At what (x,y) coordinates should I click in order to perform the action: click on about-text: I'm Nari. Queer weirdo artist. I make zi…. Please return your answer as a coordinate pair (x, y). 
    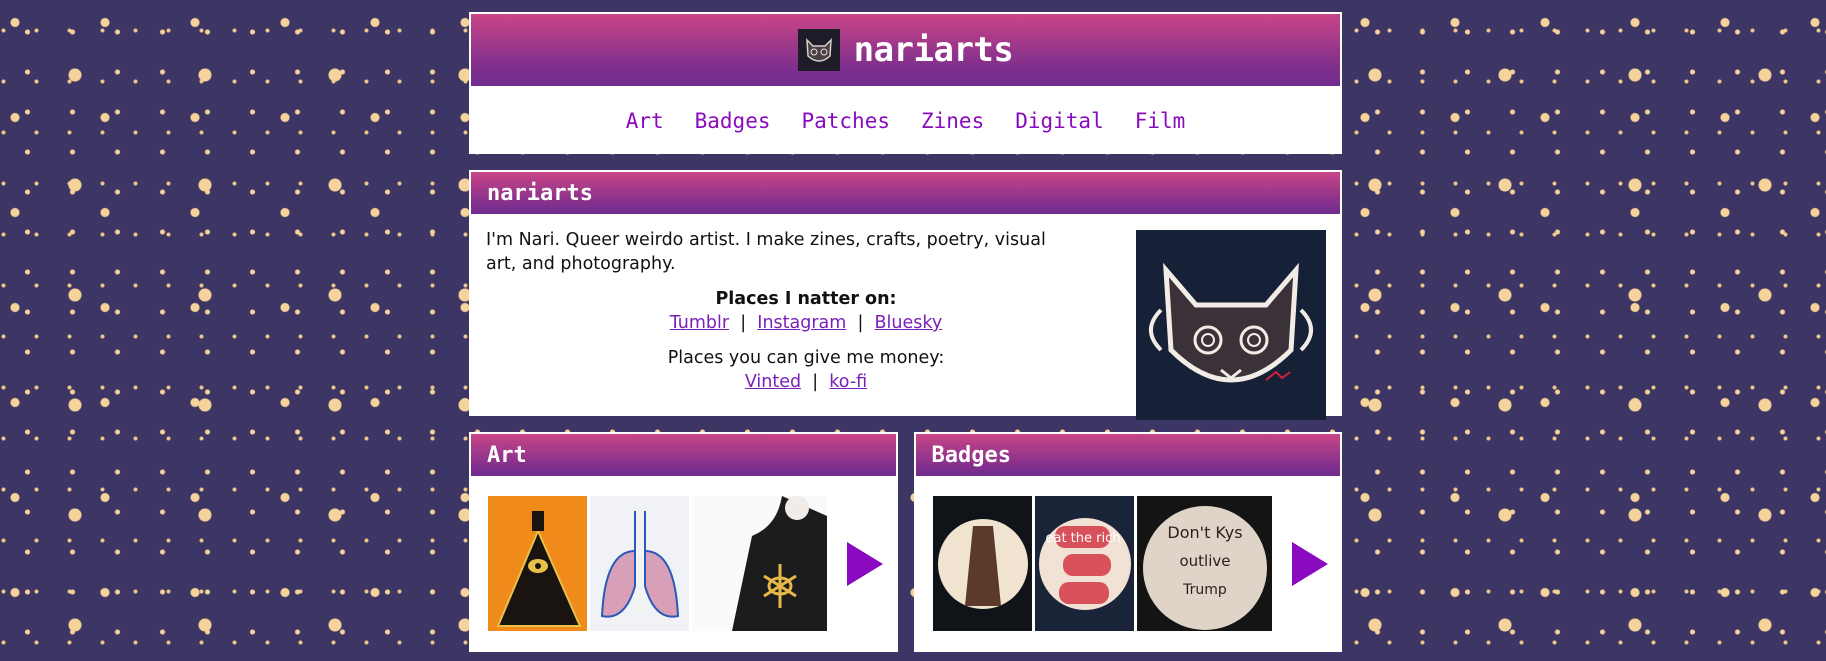
    Looking at the image, I should click on (773, 311).